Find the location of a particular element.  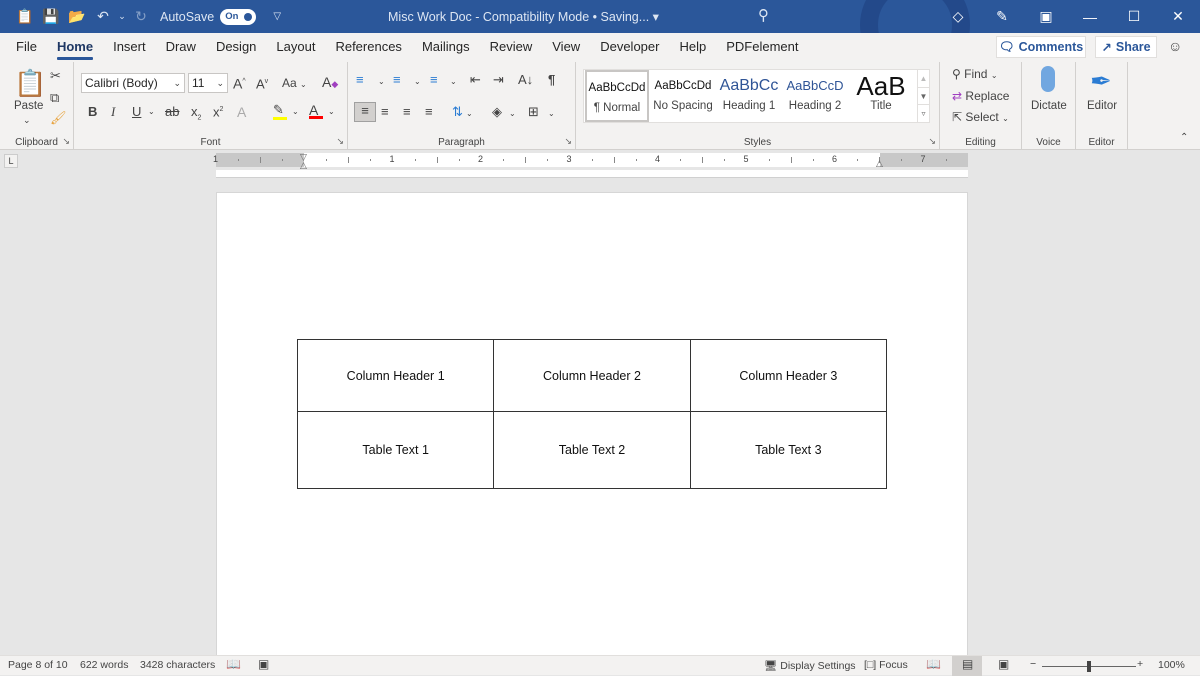

bullets-dropdown-icon: ⌄ is located at coordinates (381, 82).